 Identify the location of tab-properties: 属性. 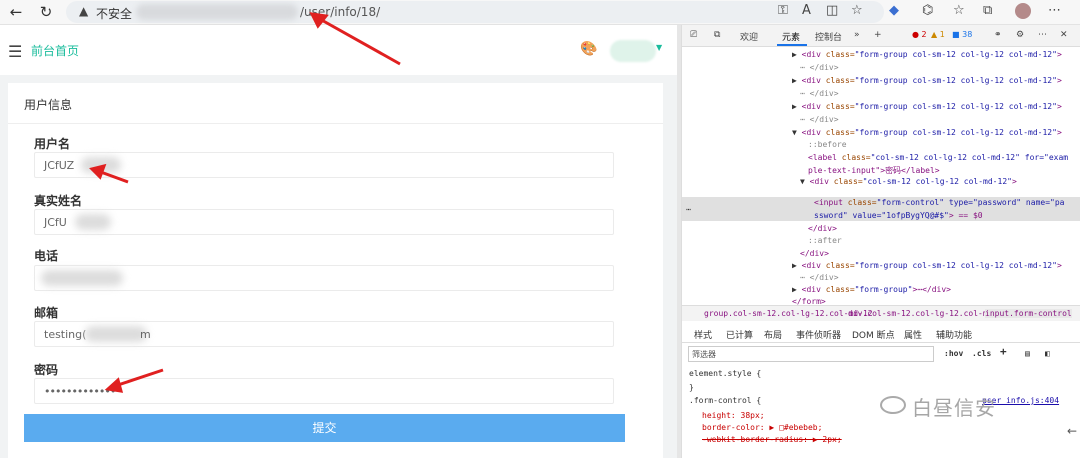
(913, 334).